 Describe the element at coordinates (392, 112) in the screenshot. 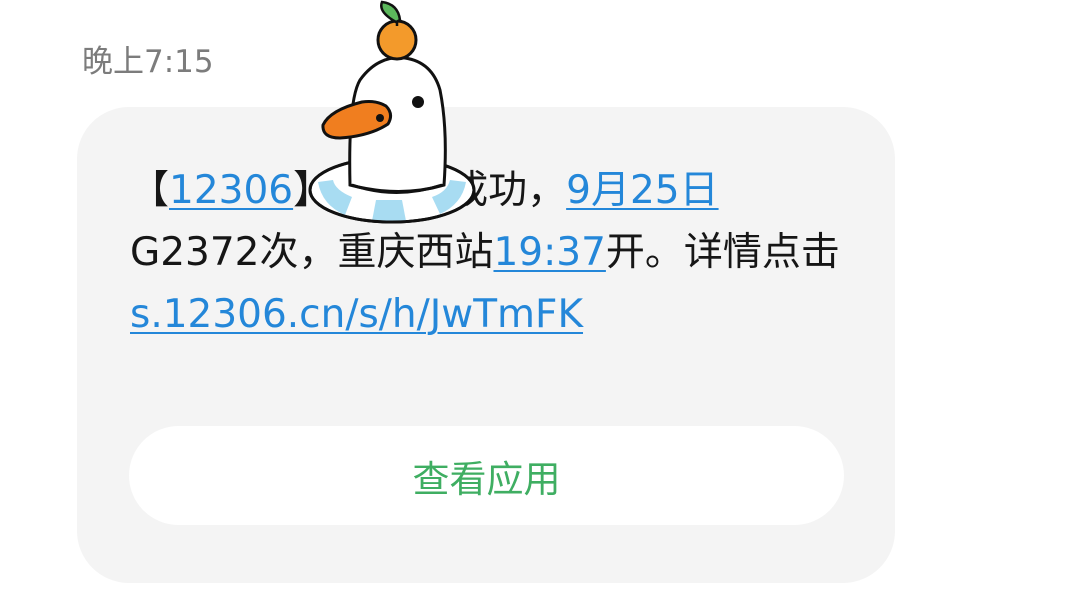

I see `duck-sticker-icon` at that location.